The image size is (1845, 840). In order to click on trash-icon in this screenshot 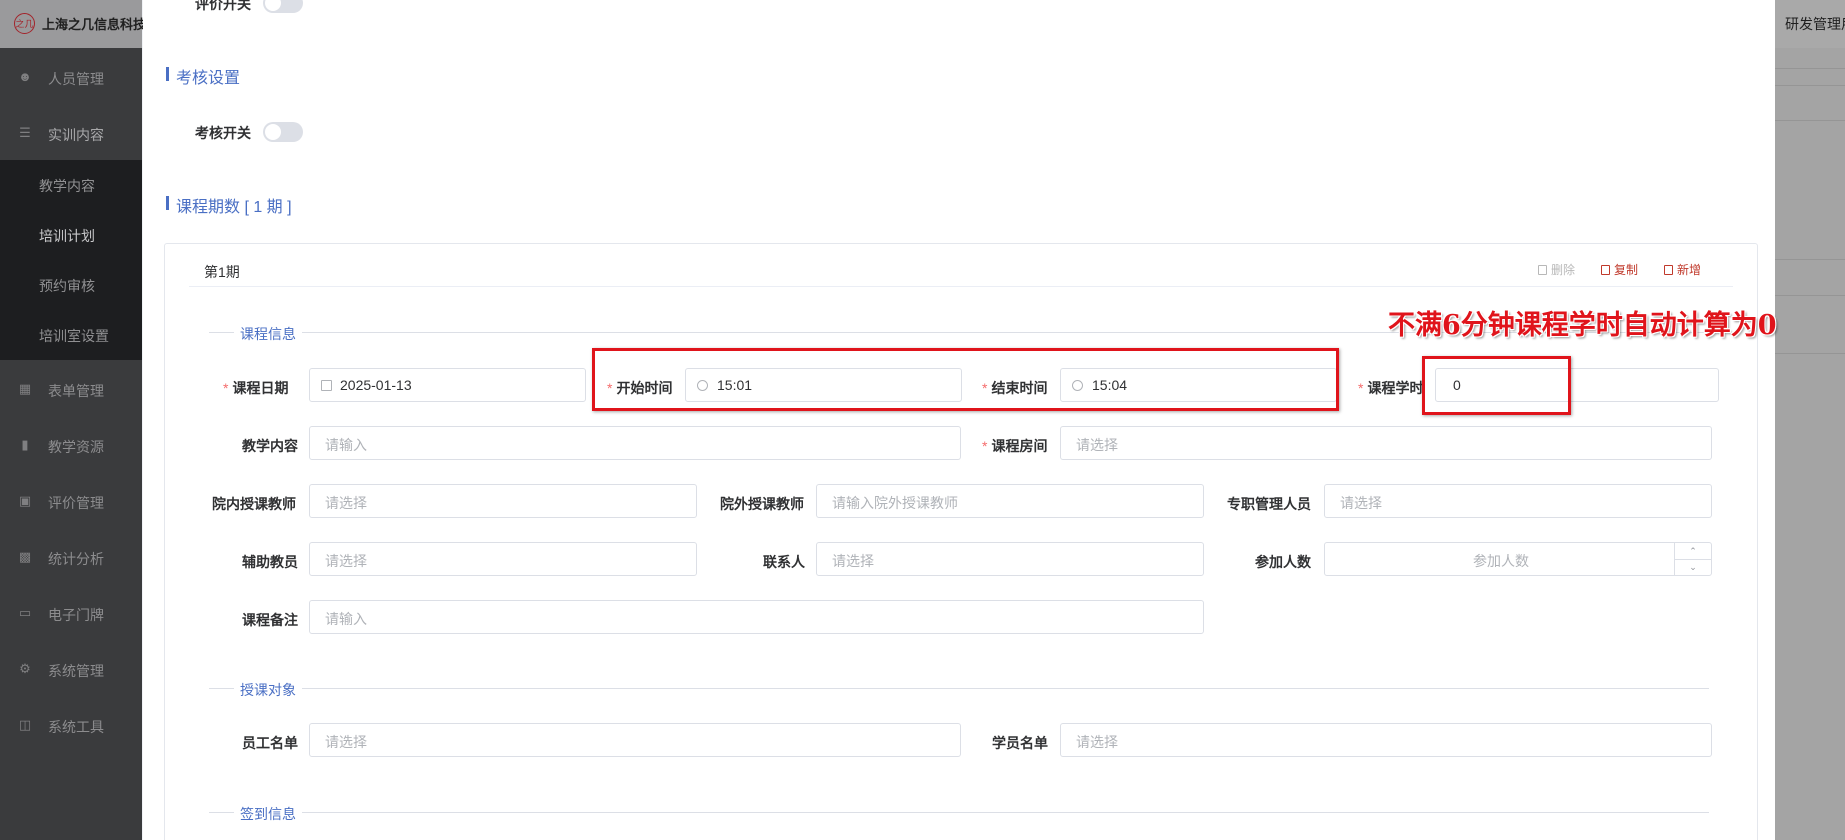, I will do `click(1542, 270)`.